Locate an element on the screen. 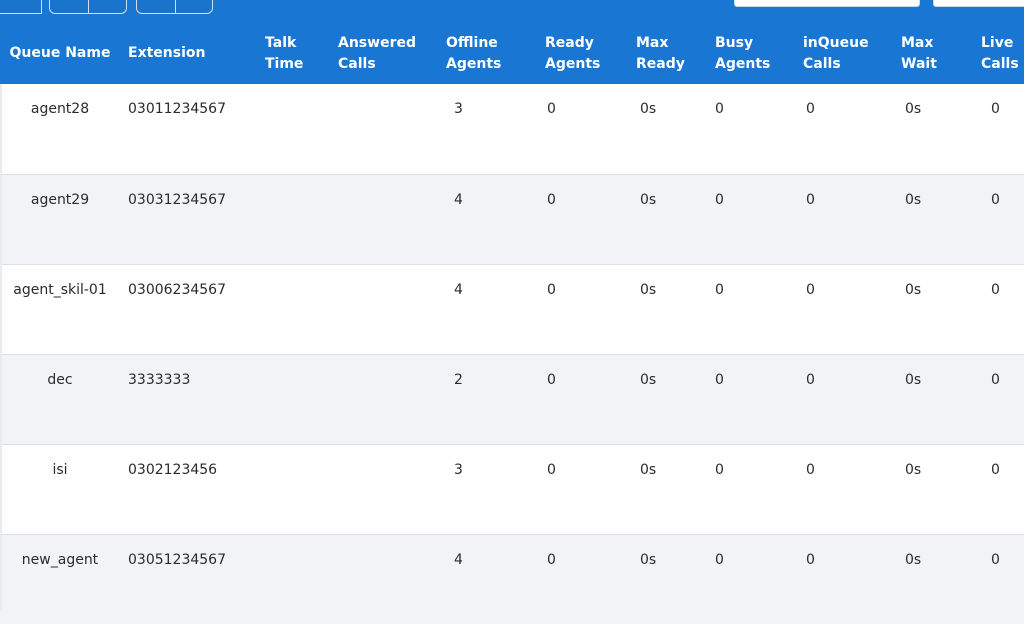  table-left-border is located at coordinates (1, 347).